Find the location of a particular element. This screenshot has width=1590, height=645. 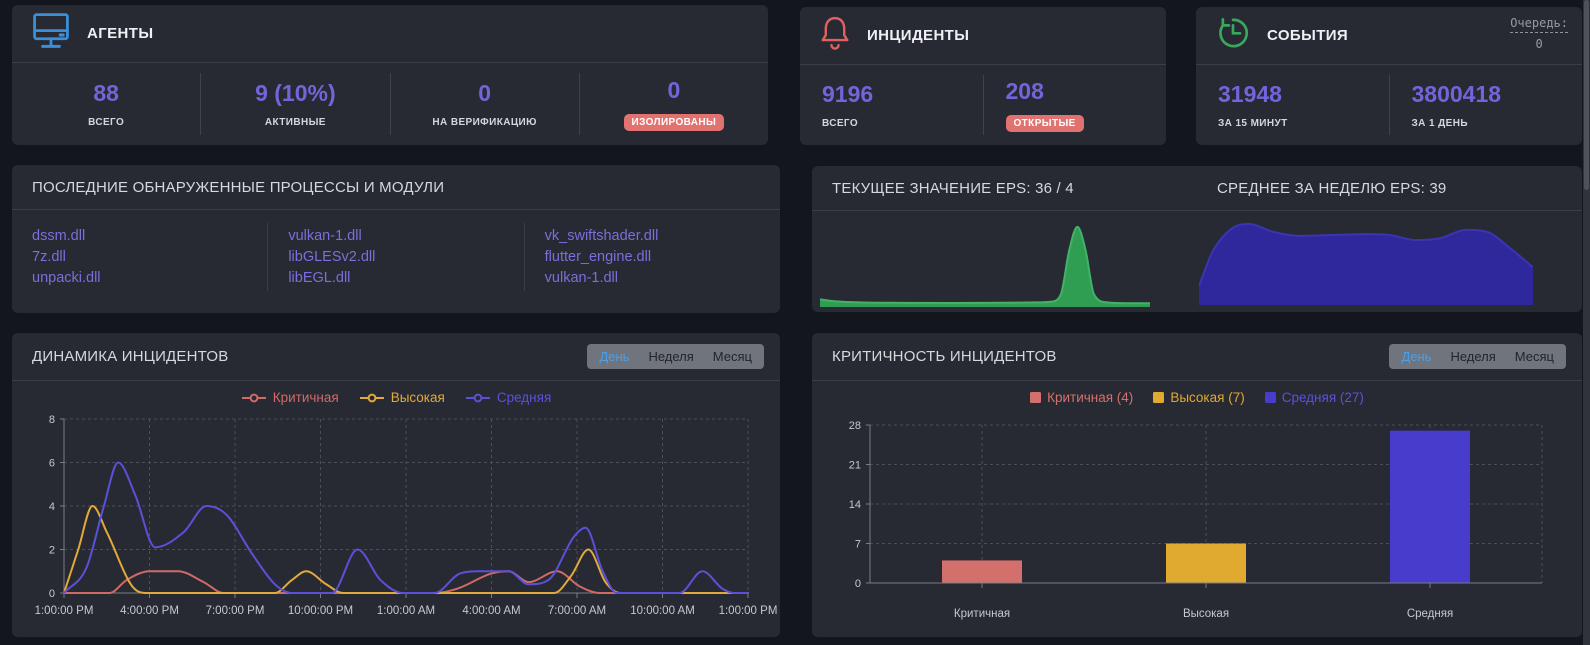

processes-column: vulkan-1.dll libGLESv2.dll libEGL.dll is located at coordinates (395, 257).